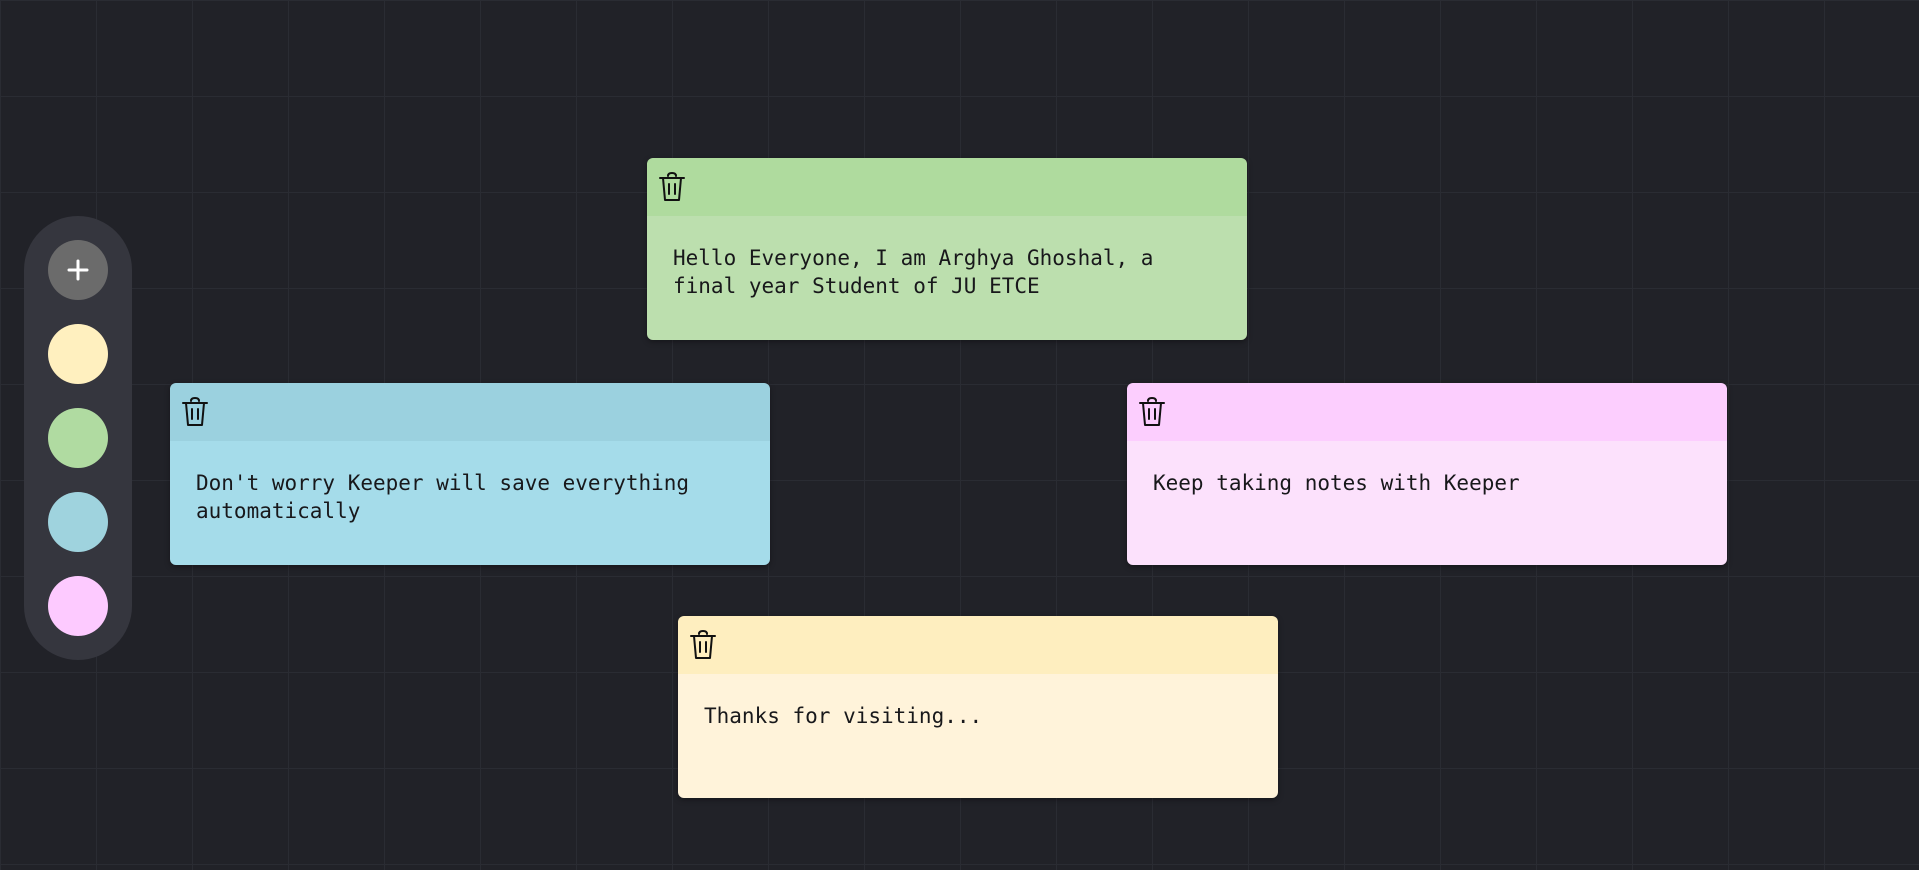 The width and height of the screenshot is (1919, 870). I want to click on color-palette-sidebar, so click(78, 438).